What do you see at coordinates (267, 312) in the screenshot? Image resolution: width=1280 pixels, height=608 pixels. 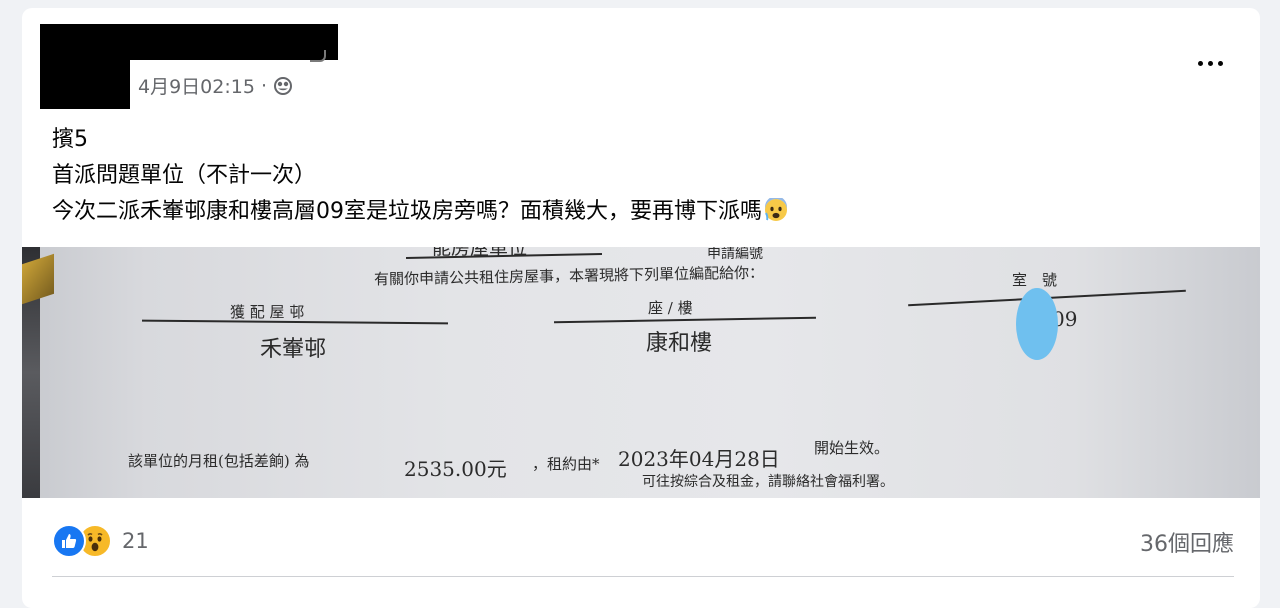 I see `doc-estate-label: 獲 配 屋 邨` at bounding box center [267, 312].